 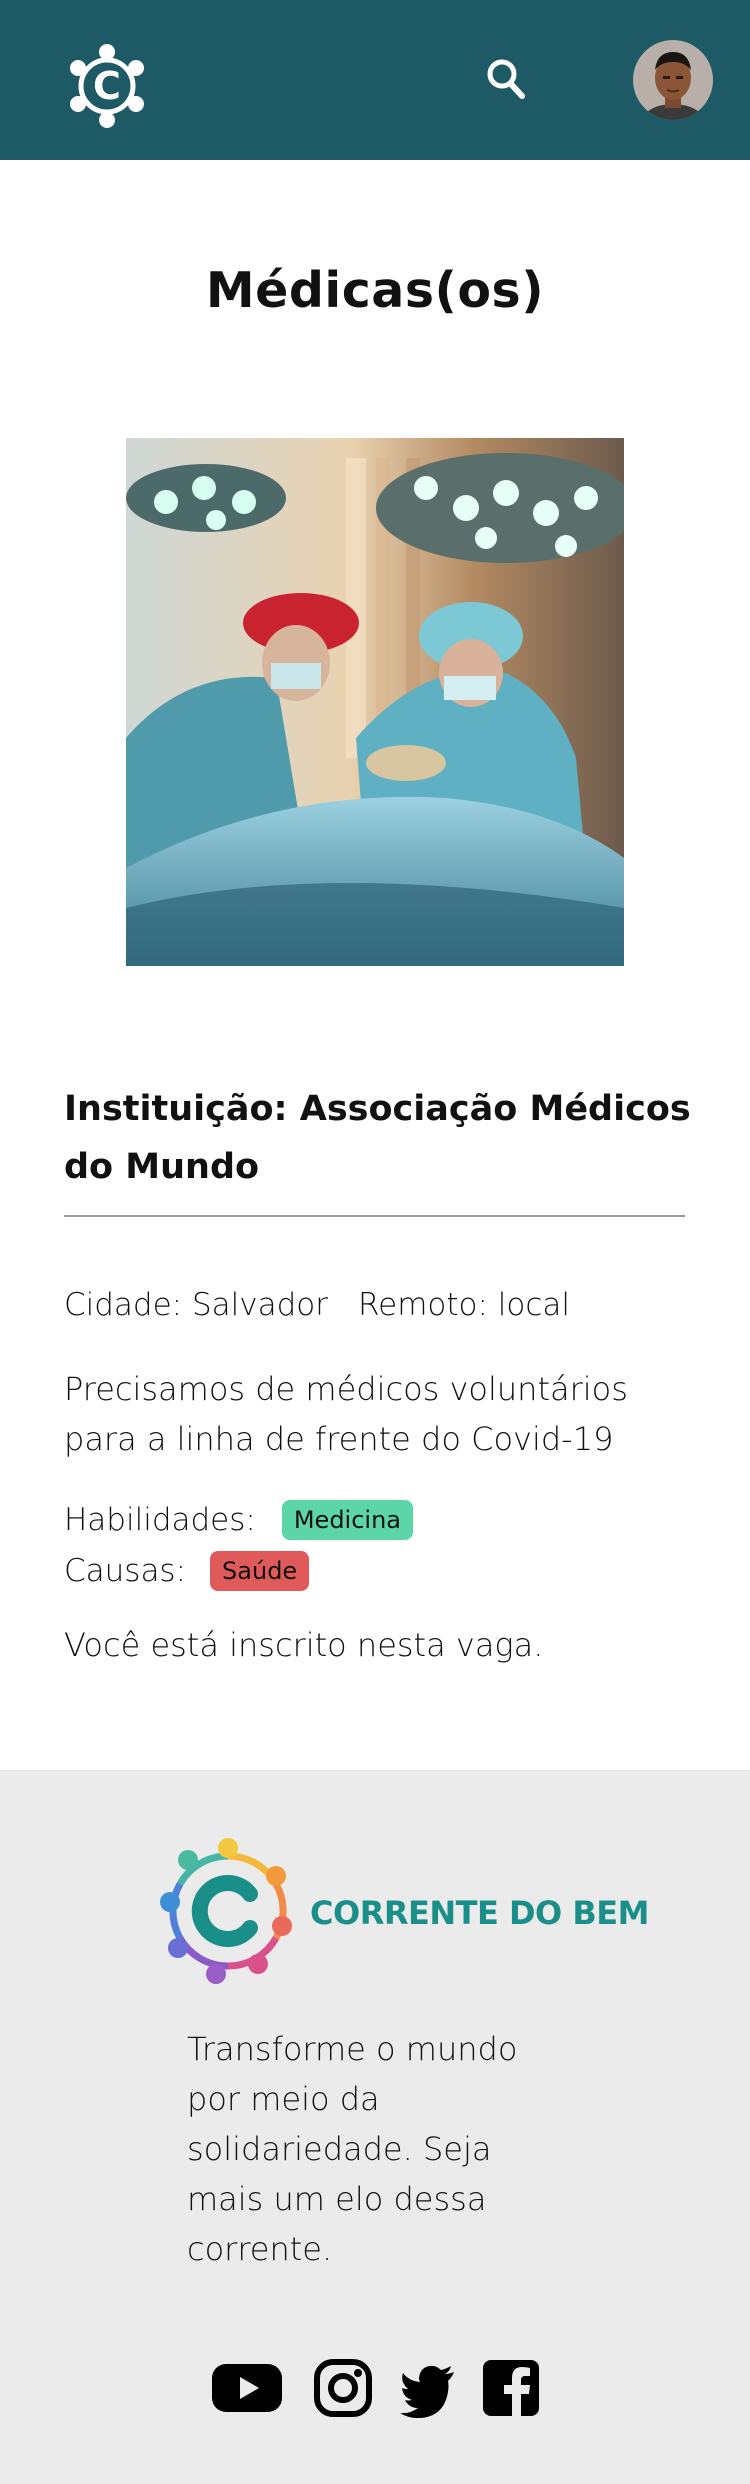 What do you see at coordinates (228, 1911) in the screenshot?
I see `corrente-do-bem-logo-icon` at bounding box center [228, 1911].